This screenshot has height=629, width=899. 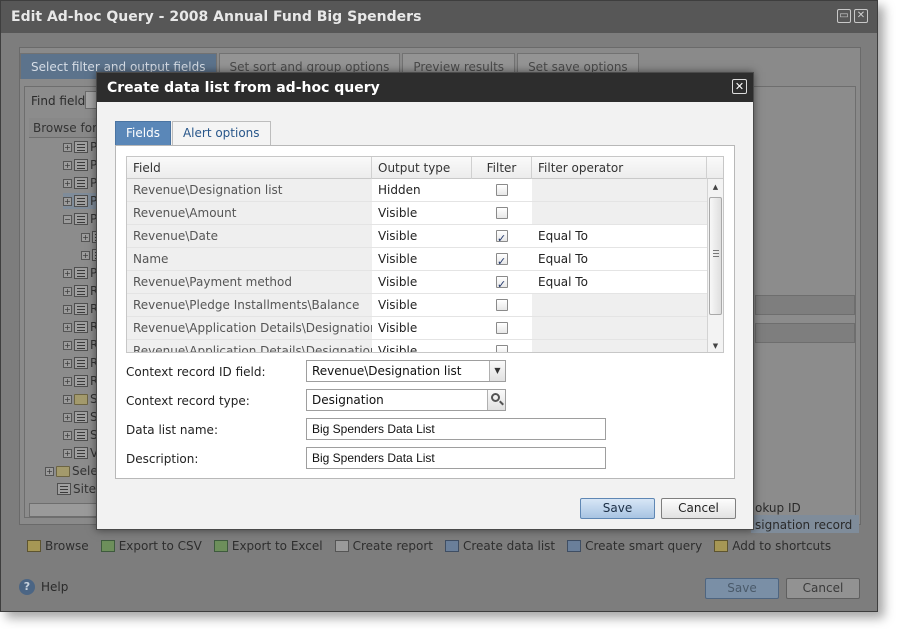 I want to click on grid-row: Revenue\Payment methodVisible Equal To, so click(x=418, y=282).